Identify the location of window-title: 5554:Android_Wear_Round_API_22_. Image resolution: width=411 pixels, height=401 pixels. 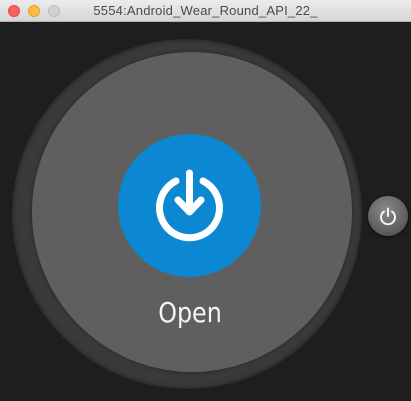
(205, 10).